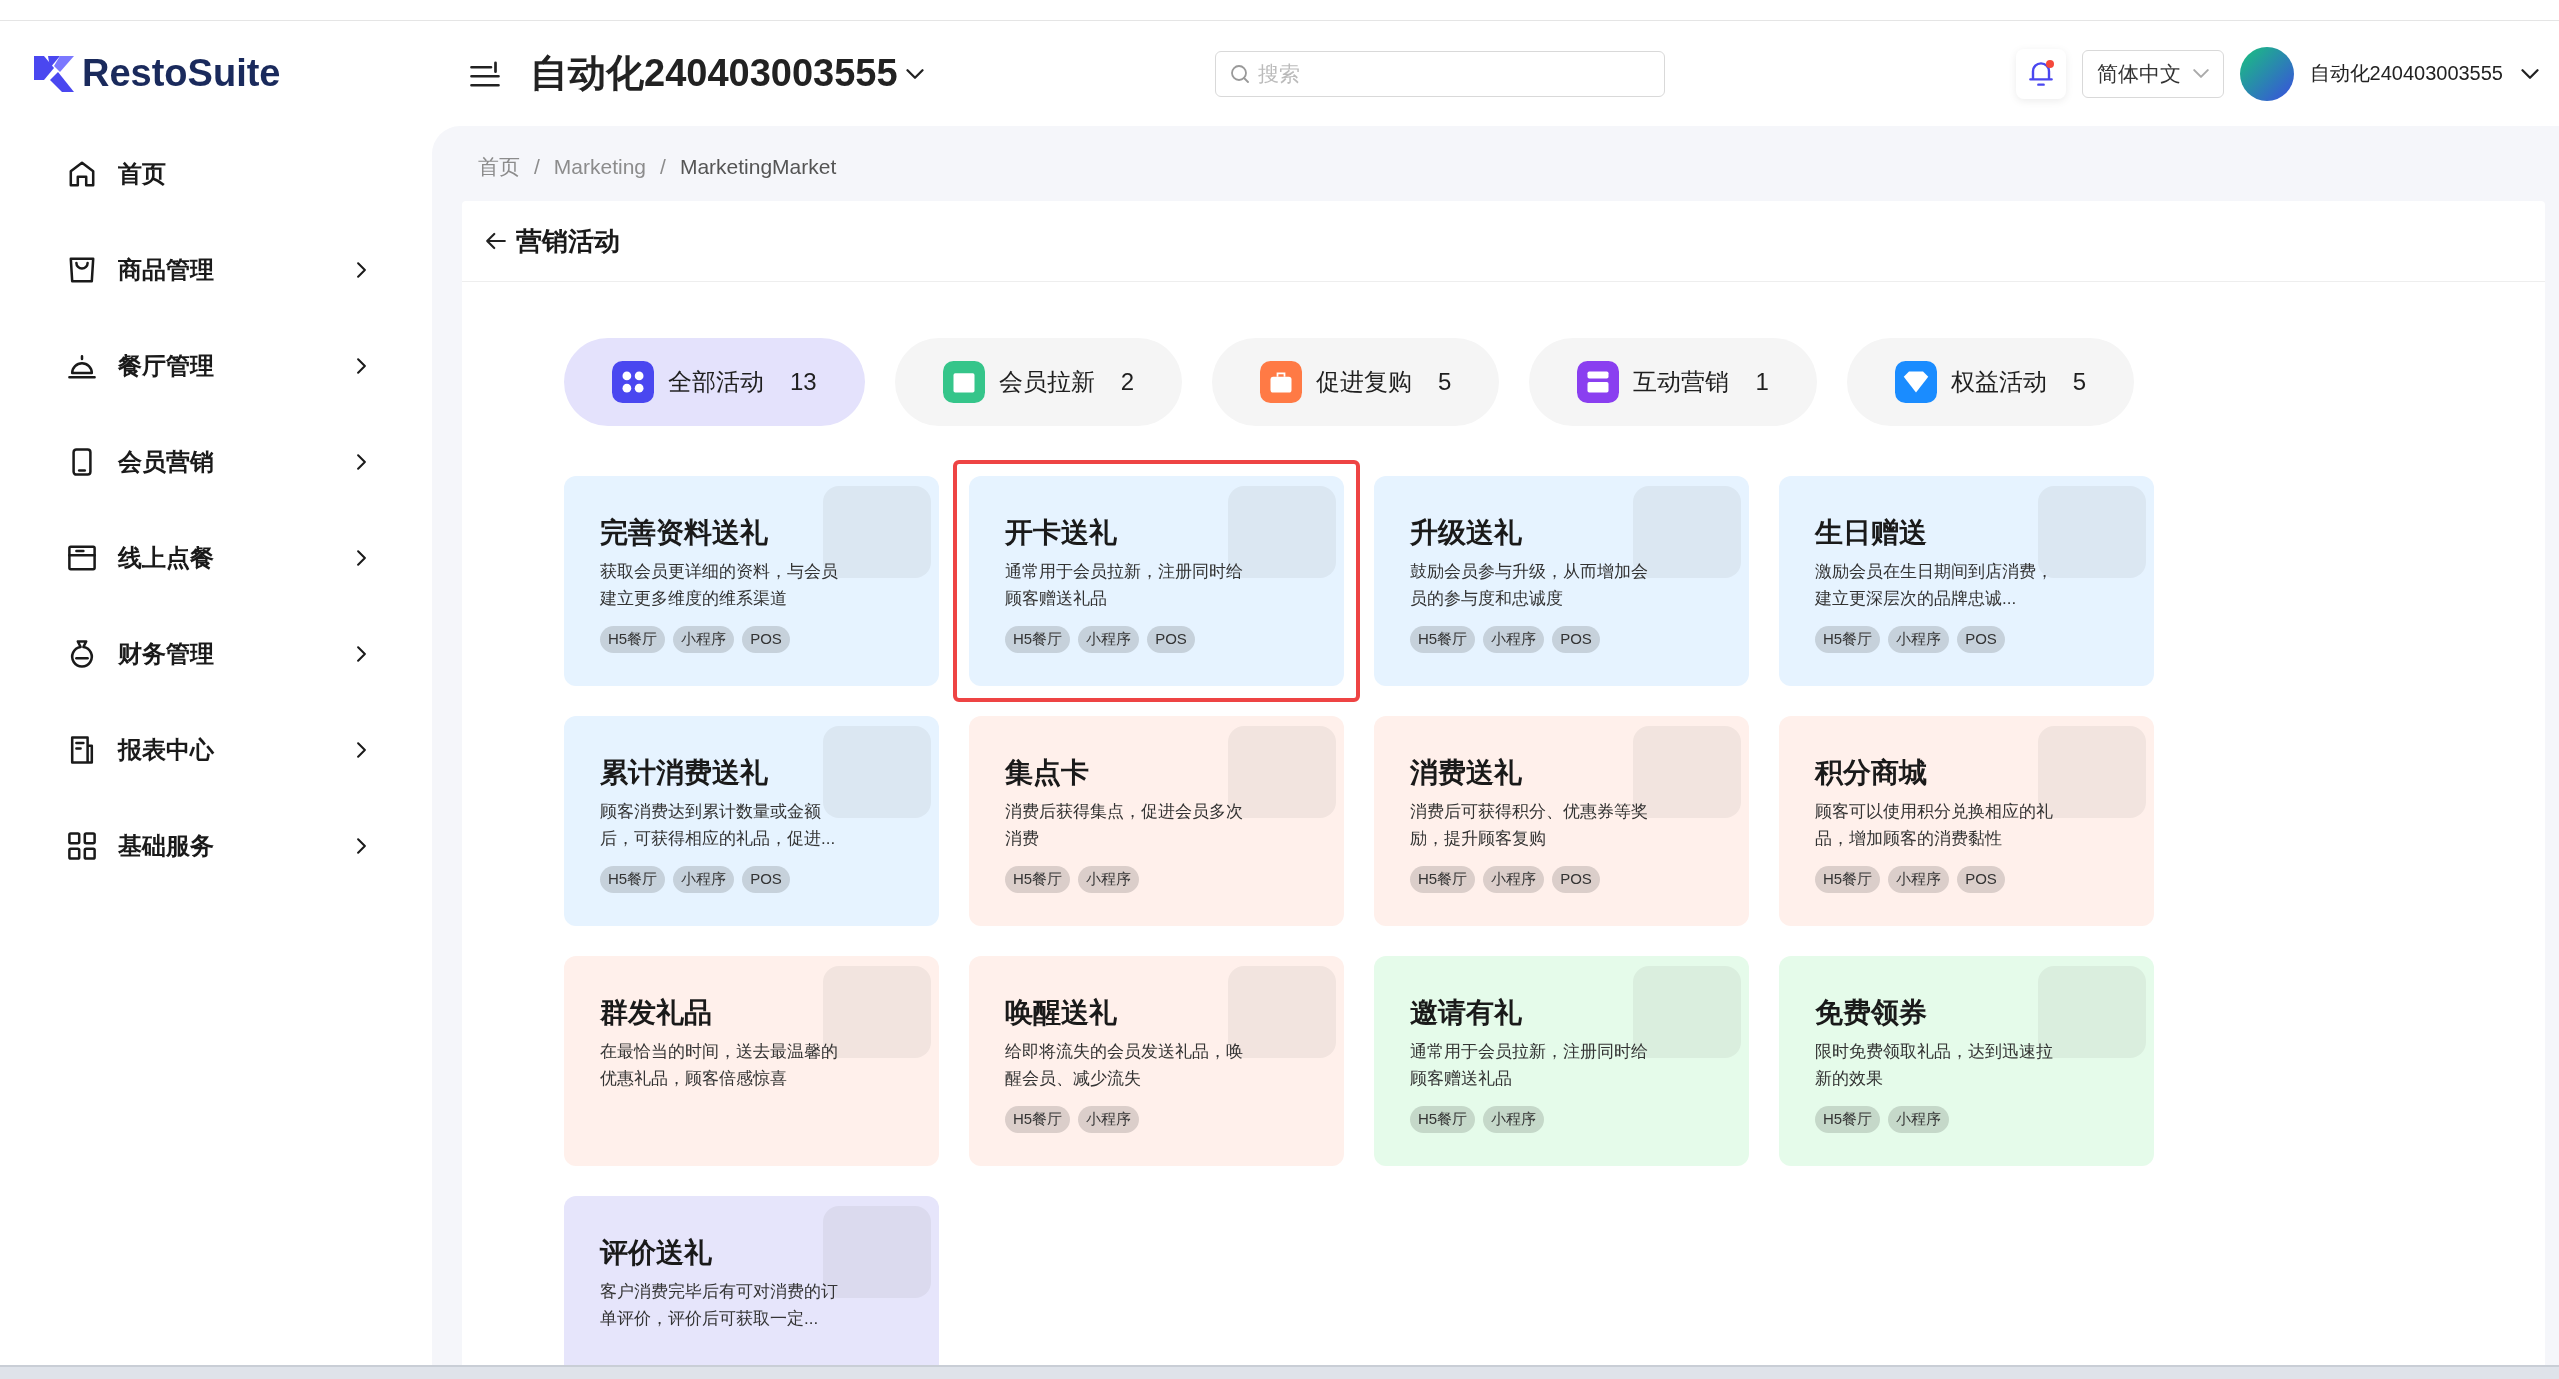  I want to click on language-selector: 简体中文, so click(2152, 73).